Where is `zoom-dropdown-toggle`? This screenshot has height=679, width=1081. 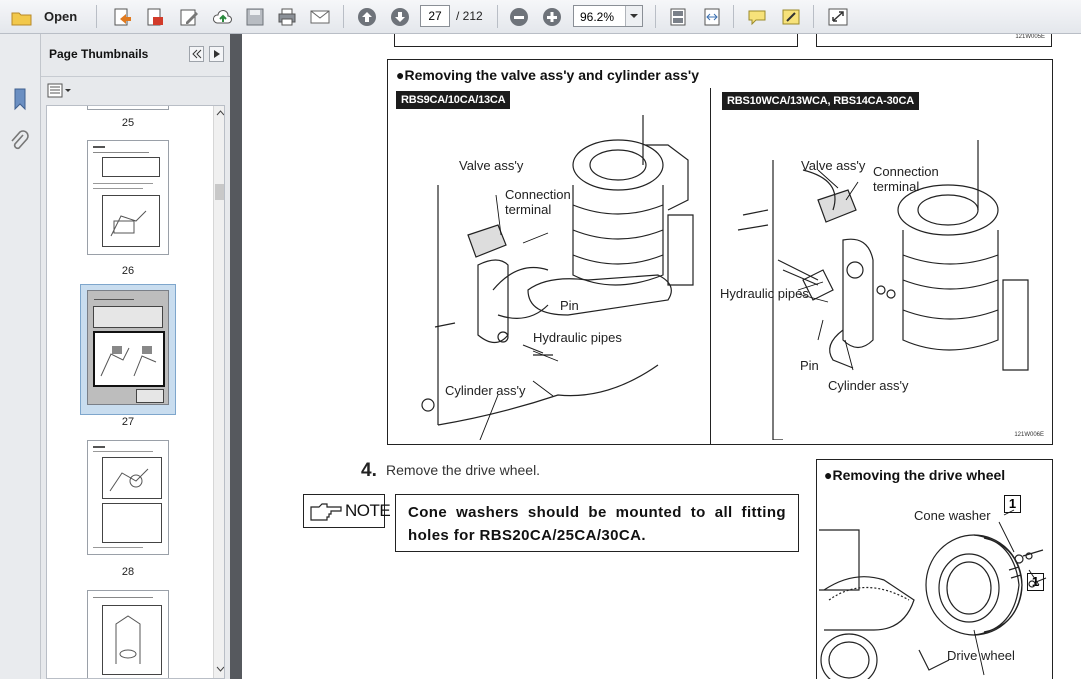
zoom-dropdown-toggle is located at coordinates (633, 16).